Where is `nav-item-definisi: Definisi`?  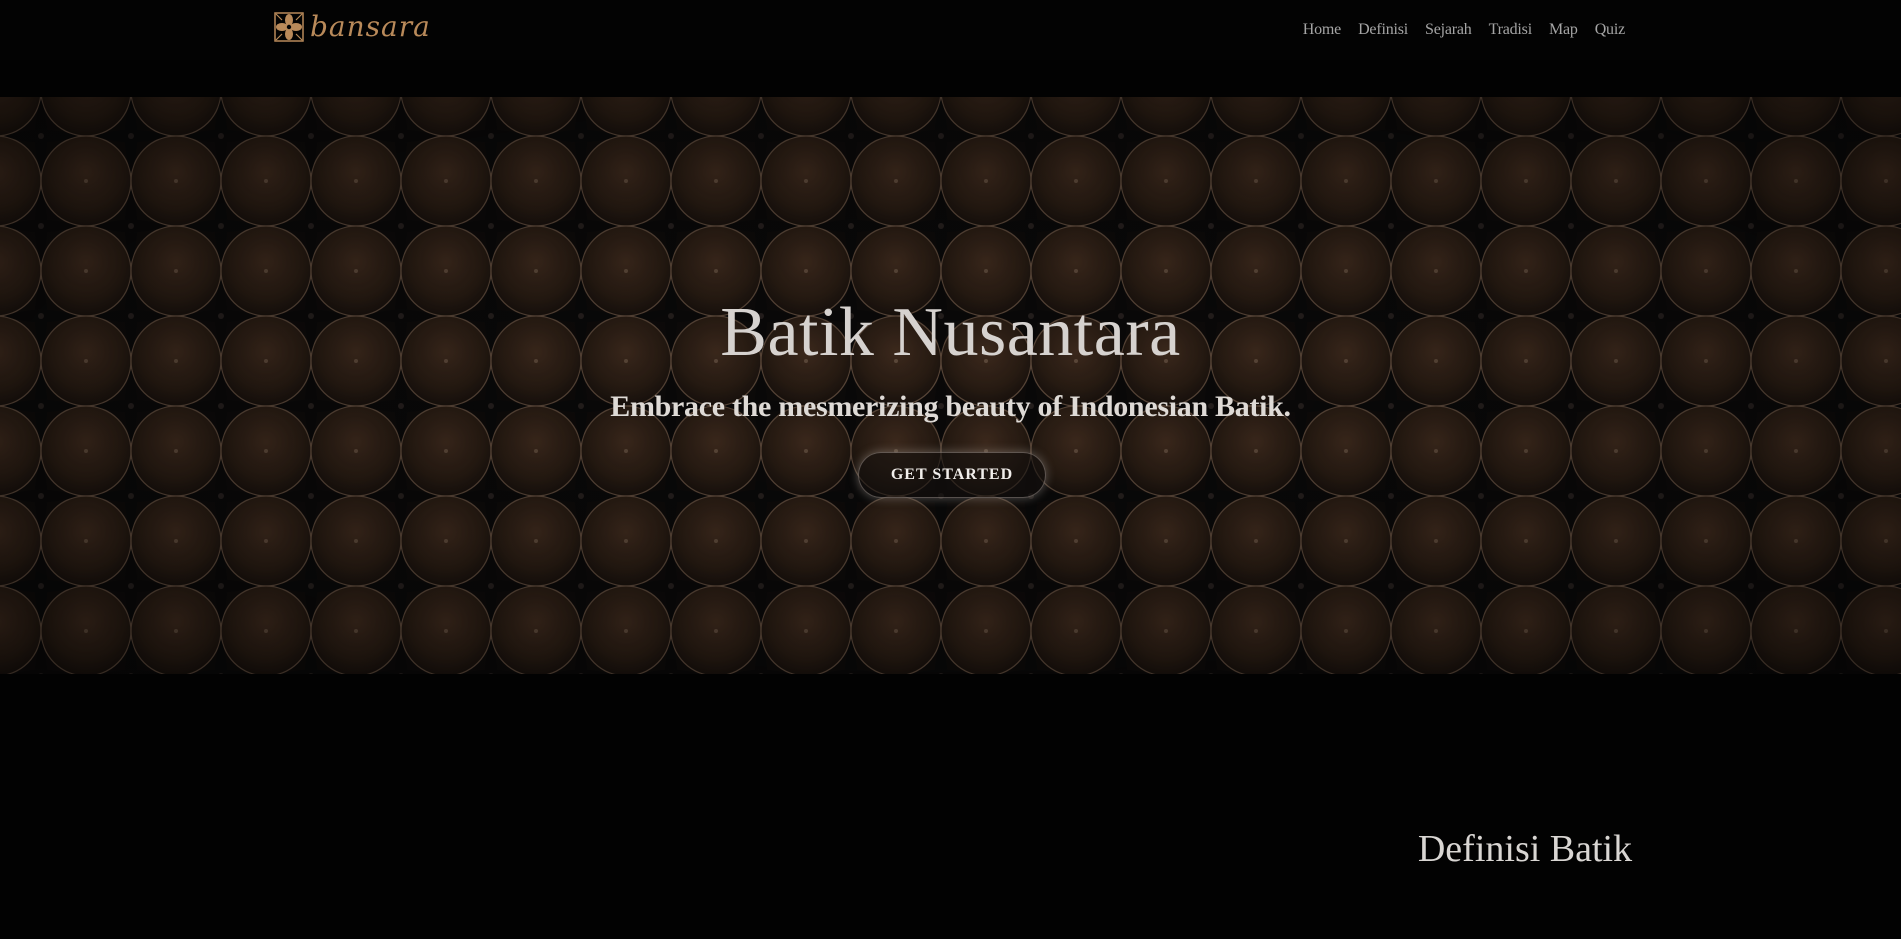 nav-item-definisi: Definisi is located at coordinates (1383, 29).